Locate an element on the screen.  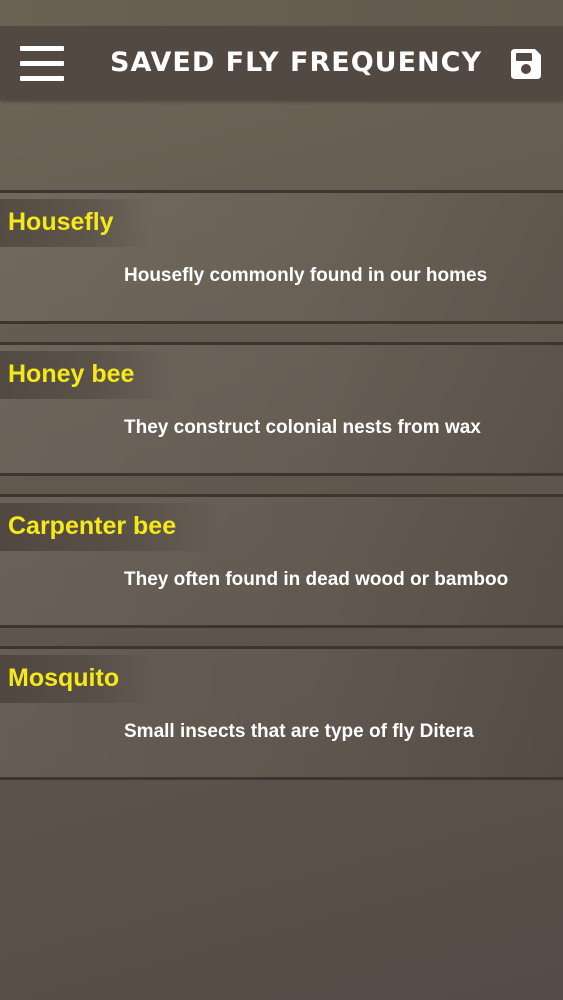
item-description: They often found in dead wood or bamboo is located at coordinates (316, 579).